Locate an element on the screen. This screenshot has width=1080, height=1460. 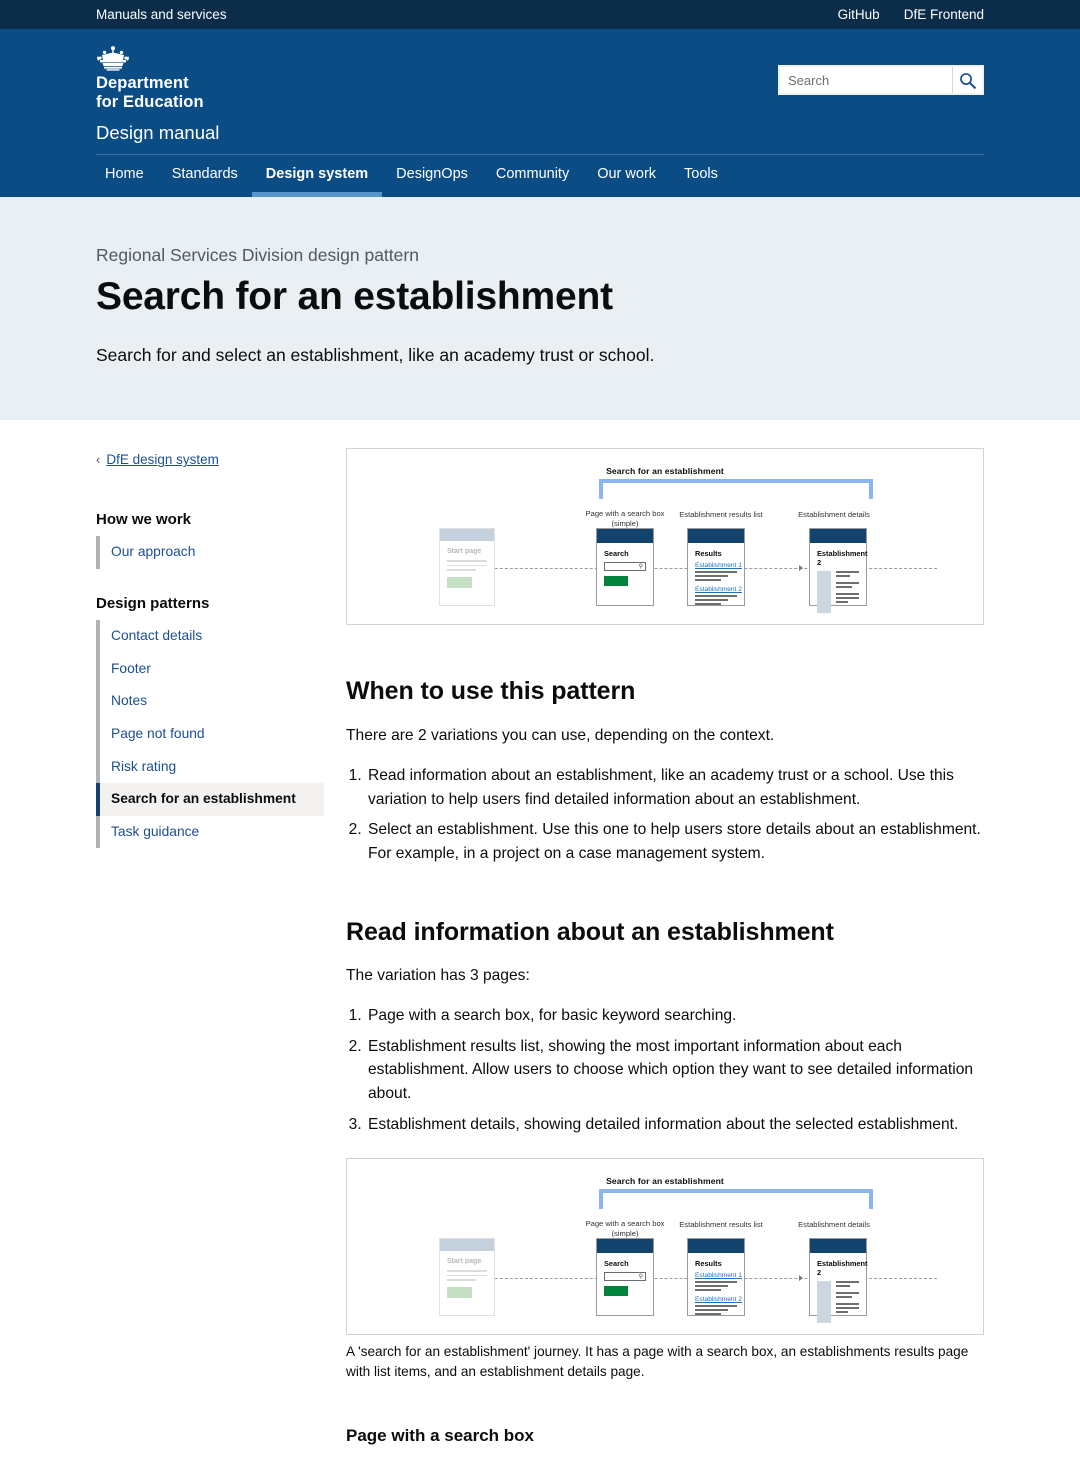
brand-block: Department for Education Design manual is located at coordinates (437, 94).